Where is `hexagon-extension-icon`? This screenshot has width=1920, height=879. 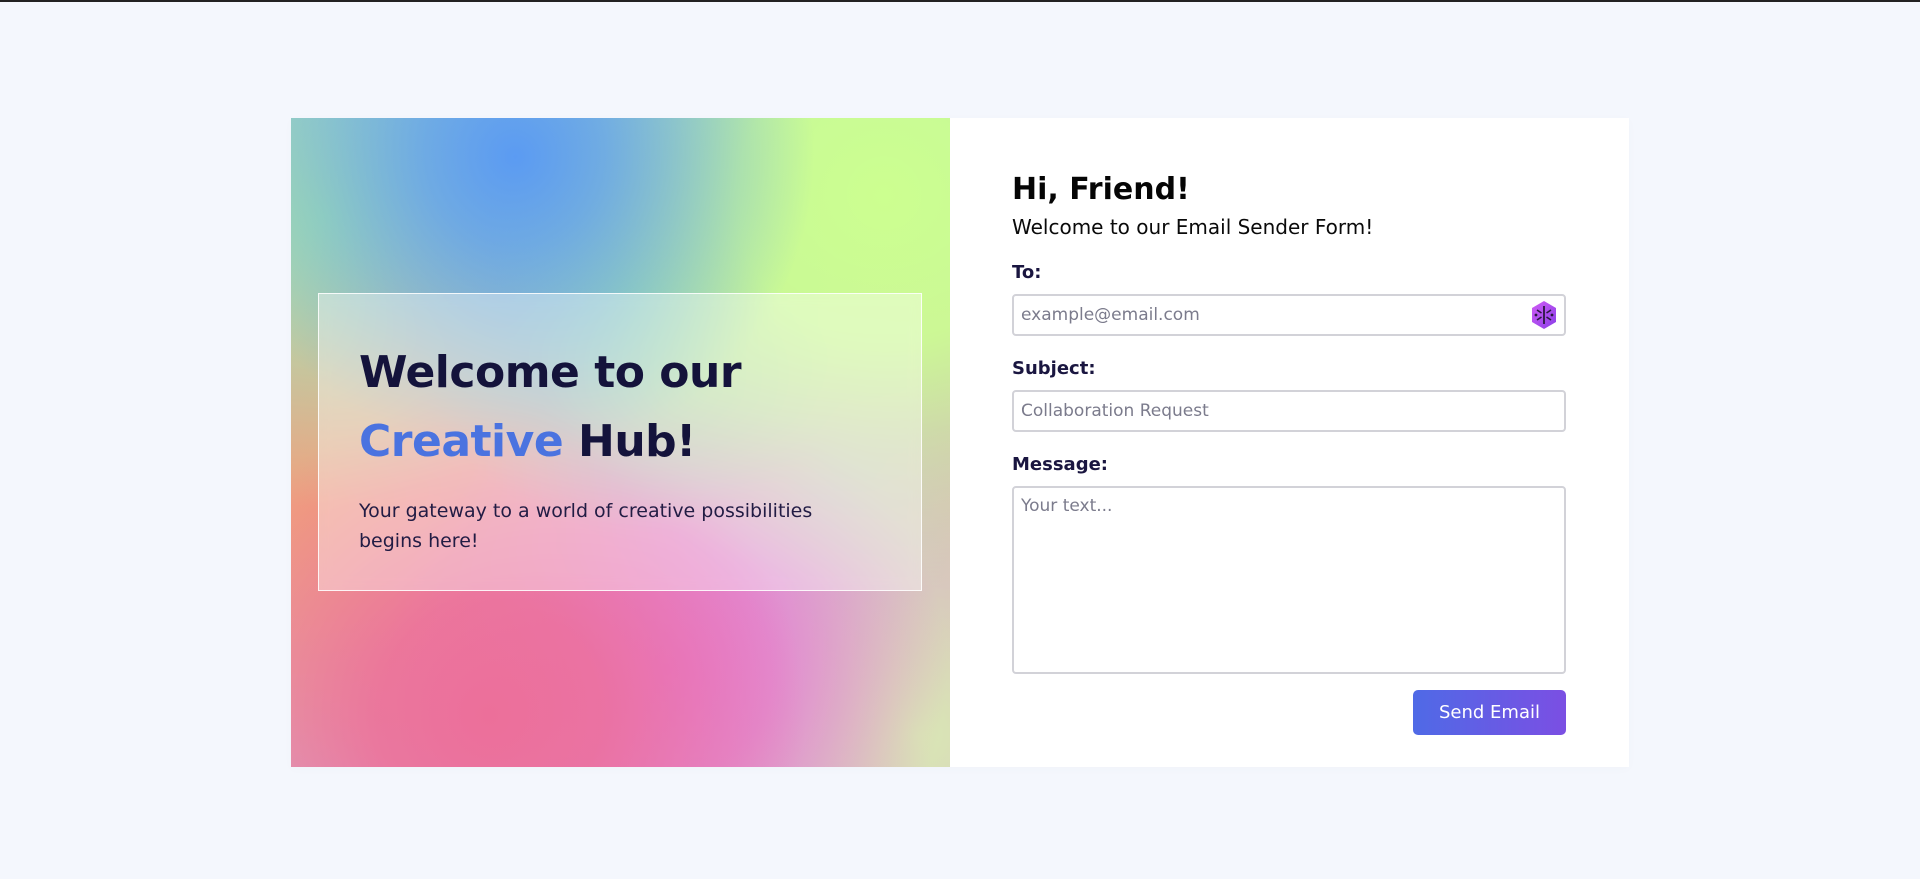
hexagon-extension-icon is located at coordinates (1544, 315).